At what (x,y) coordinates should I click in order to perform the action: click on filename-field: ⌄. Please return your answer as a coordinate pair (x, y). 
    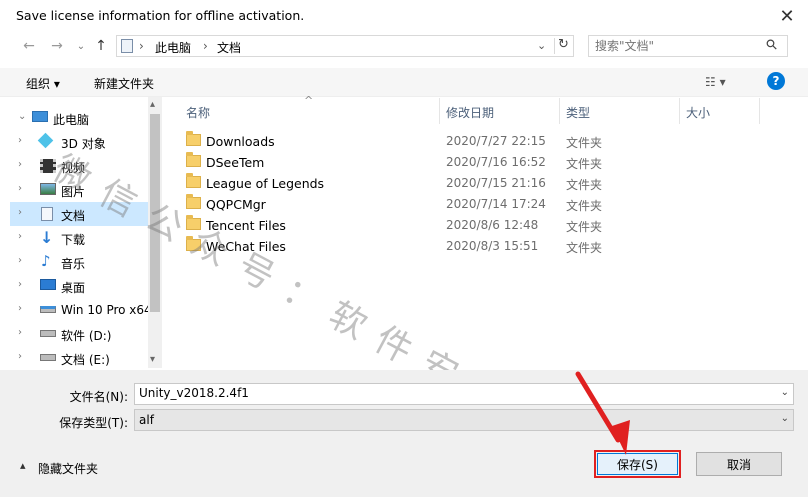
    Looking at the image, I should click on (464, 394).